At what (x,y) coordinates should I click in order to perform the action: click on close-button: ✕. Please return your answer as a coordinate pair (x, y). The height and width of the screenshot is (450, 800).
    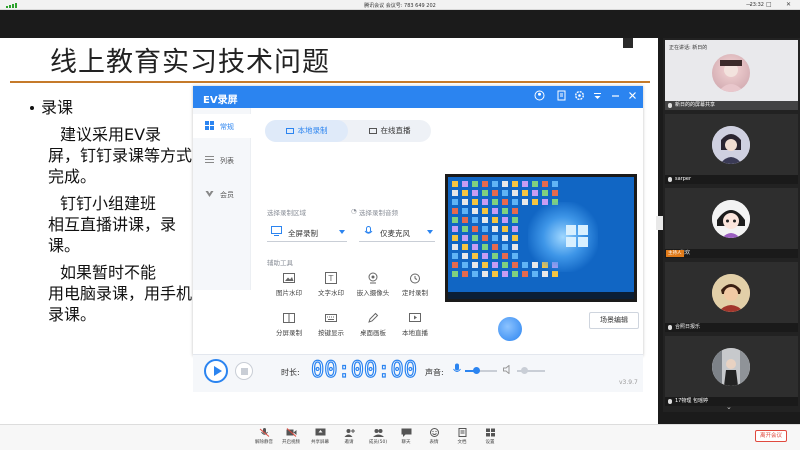
    Looking at the image, I should click on (788, 4).